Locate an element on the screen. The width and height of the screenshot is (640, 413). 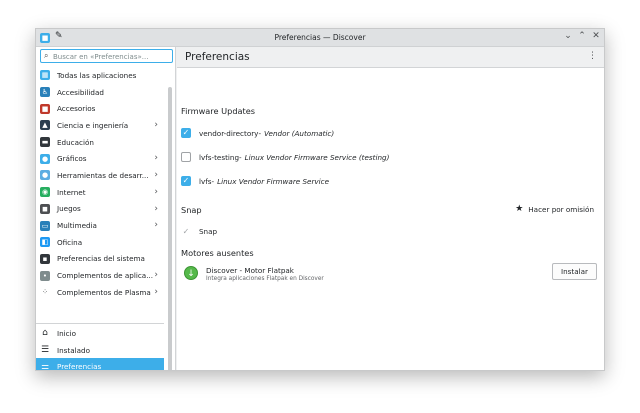
nav-label: Inicio is located at coordinates (67, 333).